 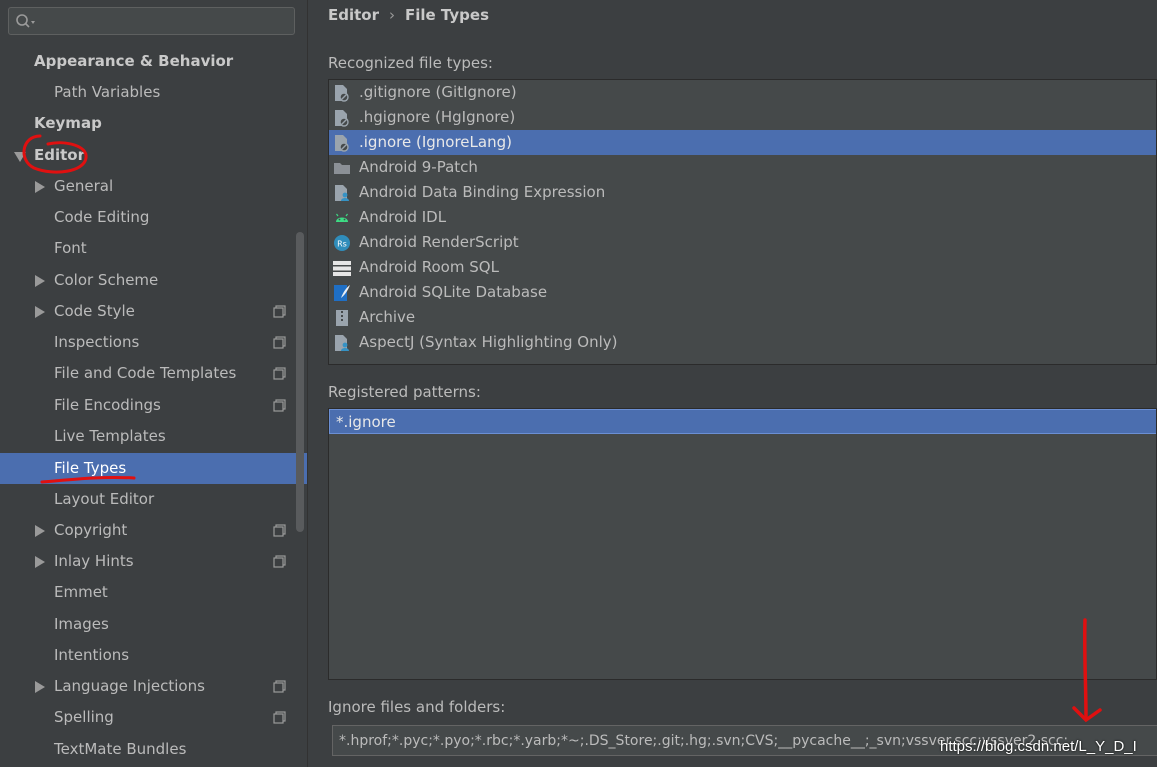 I want to click on tree-item-label: Emmet, so click(x=81, y=592).